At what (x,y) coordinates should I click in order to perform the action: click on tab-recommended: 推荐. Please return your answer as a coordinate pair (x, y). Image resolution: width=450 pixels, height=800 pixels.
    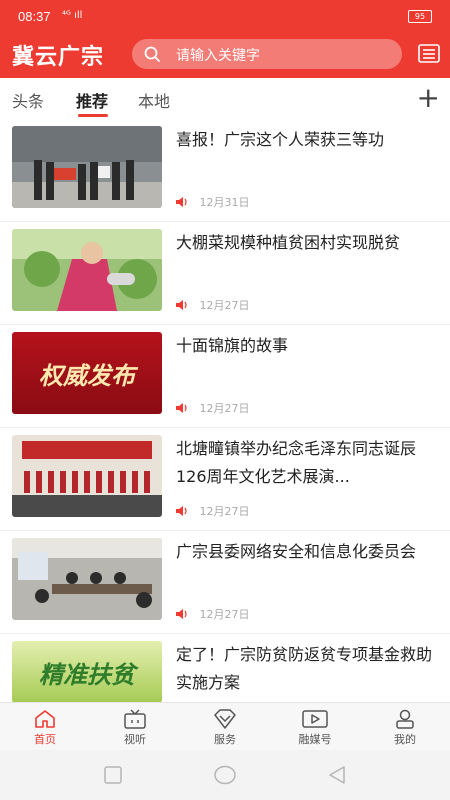
    Looking at the image, I should click on (92, 100).